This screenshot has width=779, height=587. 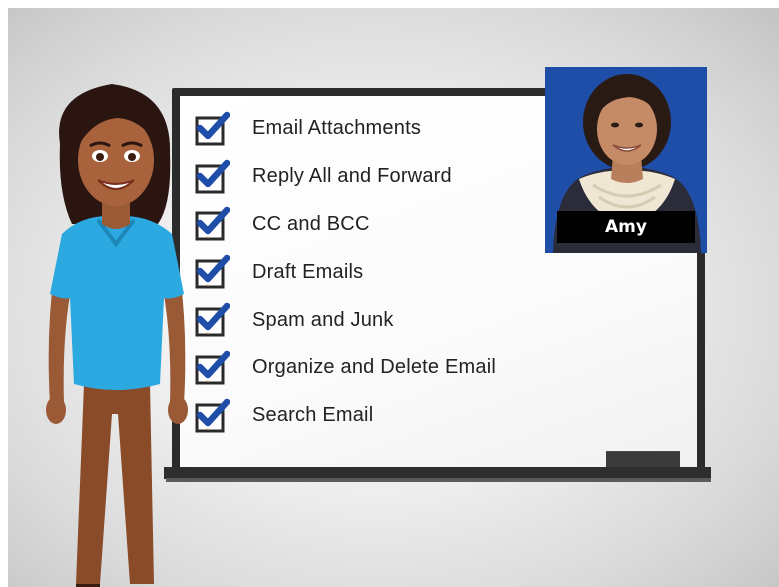 I want to click on checklist-item: Organize and Delete Email, so click(x=345, y=368).